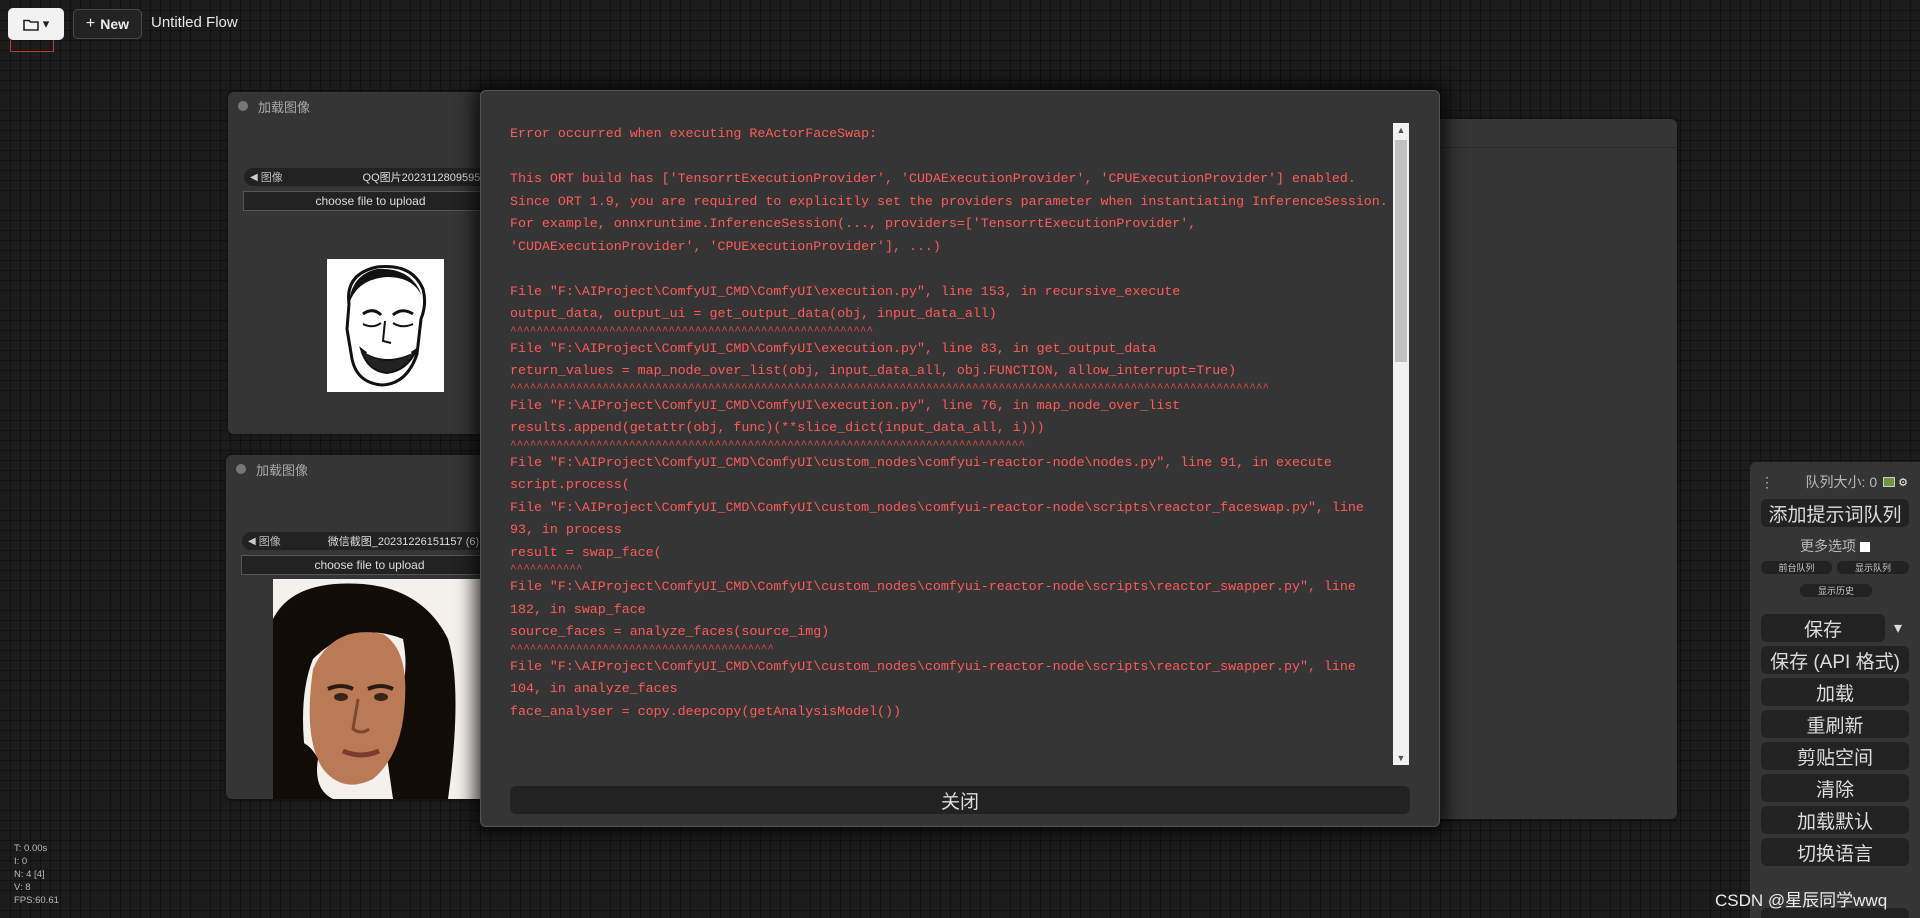 The image size is (1920, 918). Describe the element at coordinates (22, 887) in the screenshot. I see `stat-v: V: 8` at that location.